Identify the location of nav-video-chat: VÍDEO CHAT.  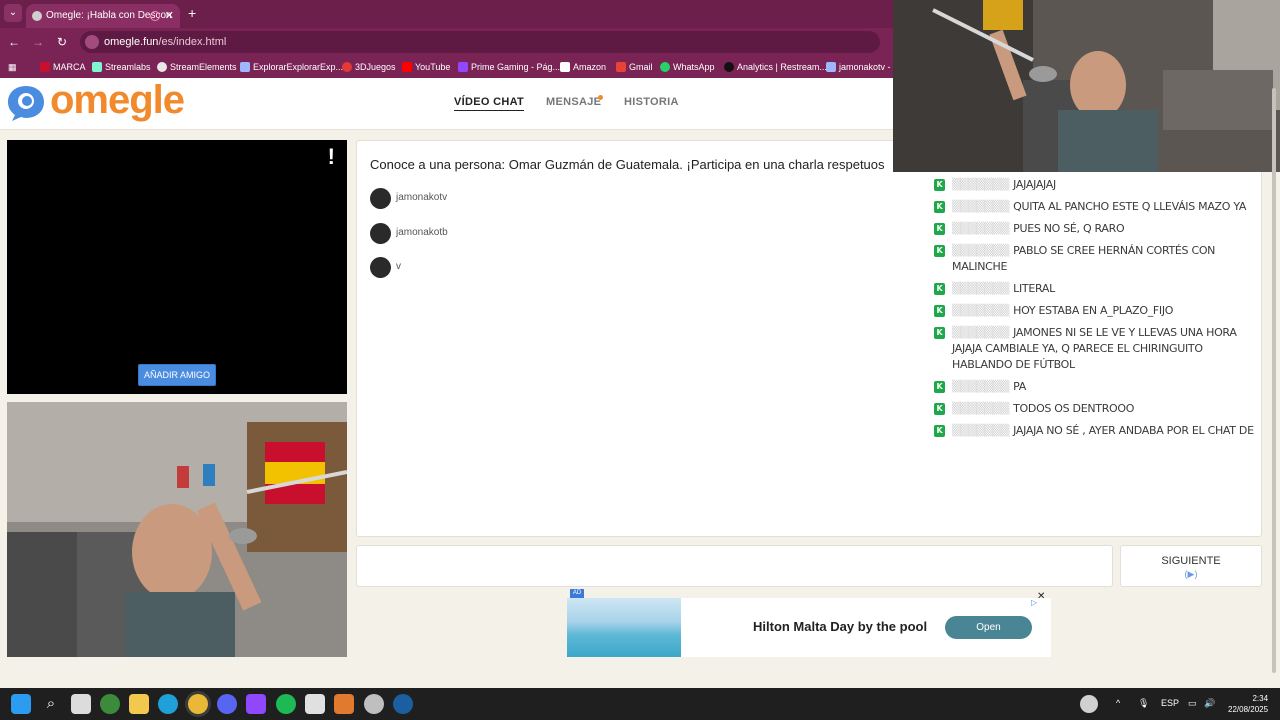
(489, 103).